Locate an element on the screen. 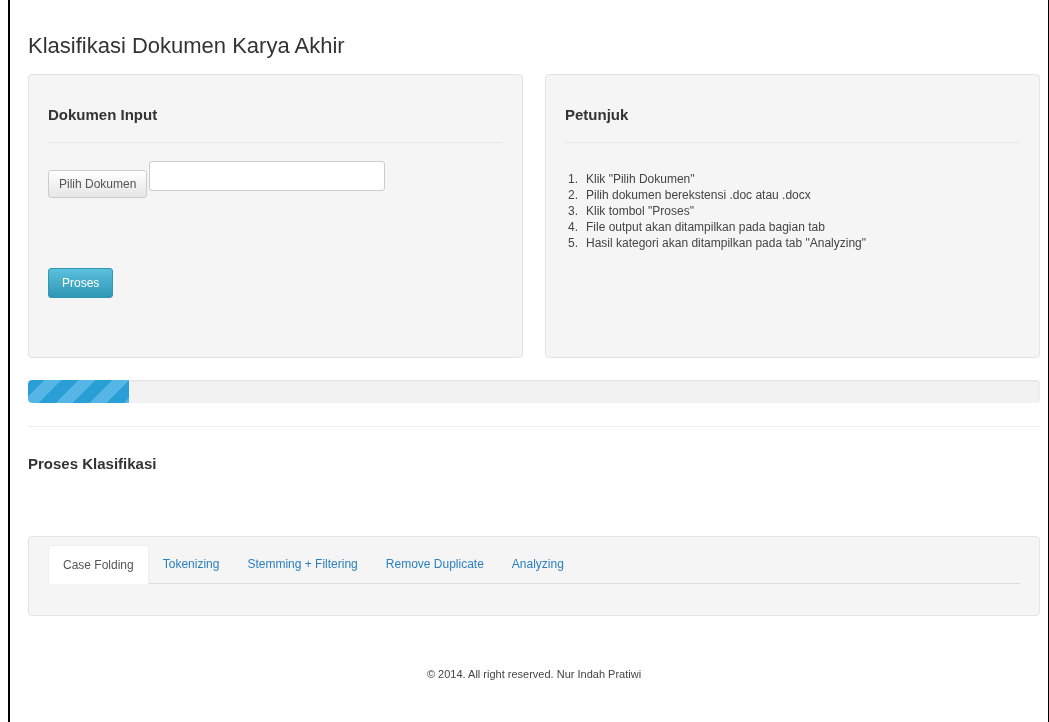 The image size is (1049, 722). tab: Stemming + Filtering is located at coordinates (302, 564).